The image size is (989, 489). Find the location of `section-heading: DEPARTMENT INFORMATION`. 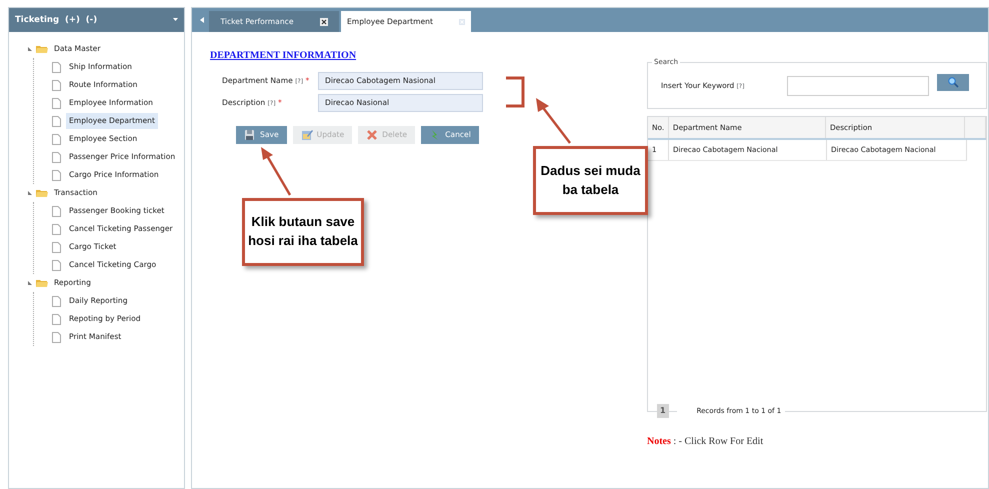

section-heading: DEPARTMENT INFORMATION is located at coordinates (283, 55).